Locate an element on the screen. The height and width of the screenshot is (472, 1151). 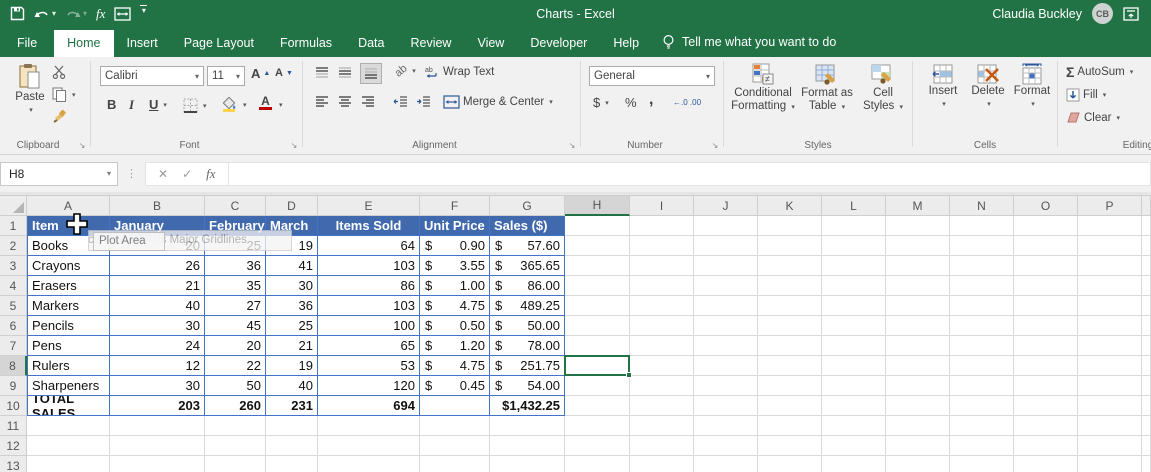
cell-O5 is located at coordinates (1046, 306).